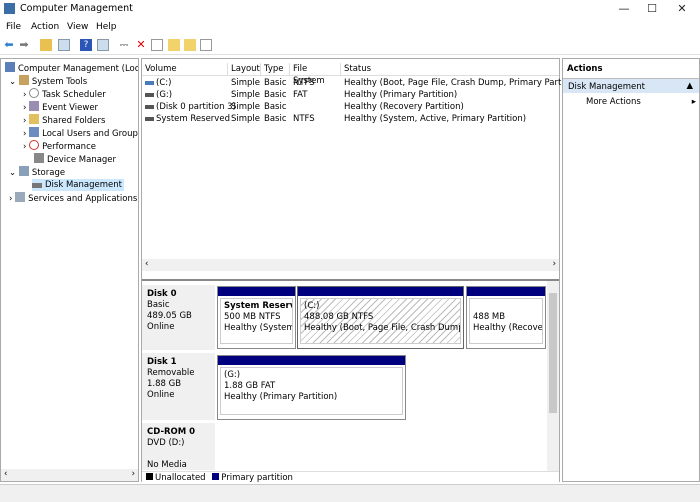  I want to click on menu-view: View, so click(77, 27).